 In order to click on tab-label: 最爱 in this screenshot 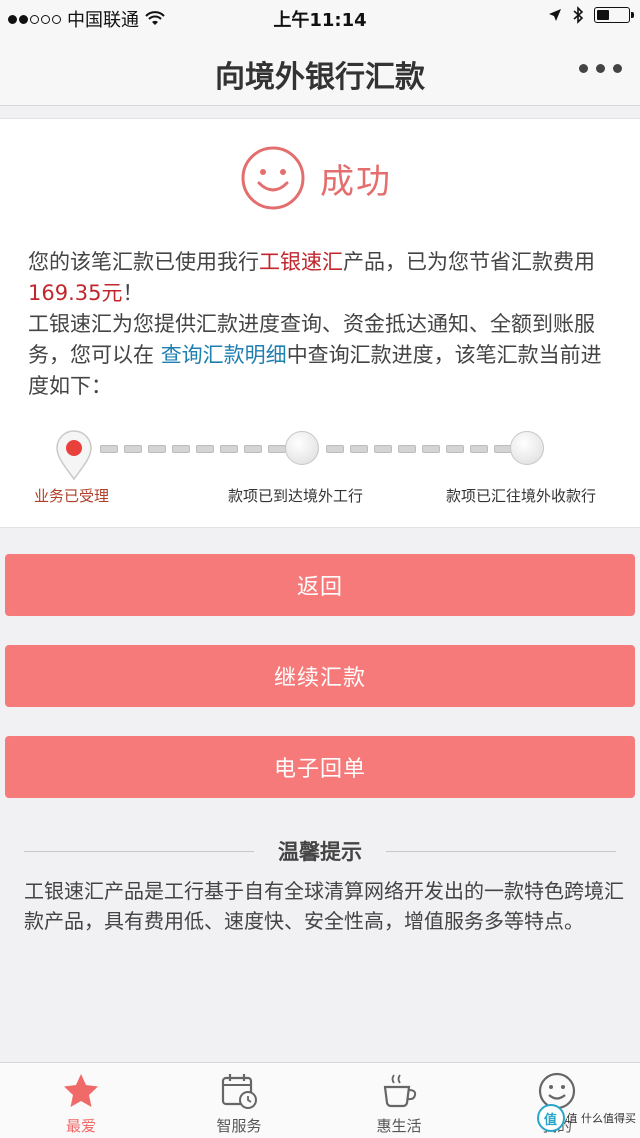, I will do `click(80, 1126)`.